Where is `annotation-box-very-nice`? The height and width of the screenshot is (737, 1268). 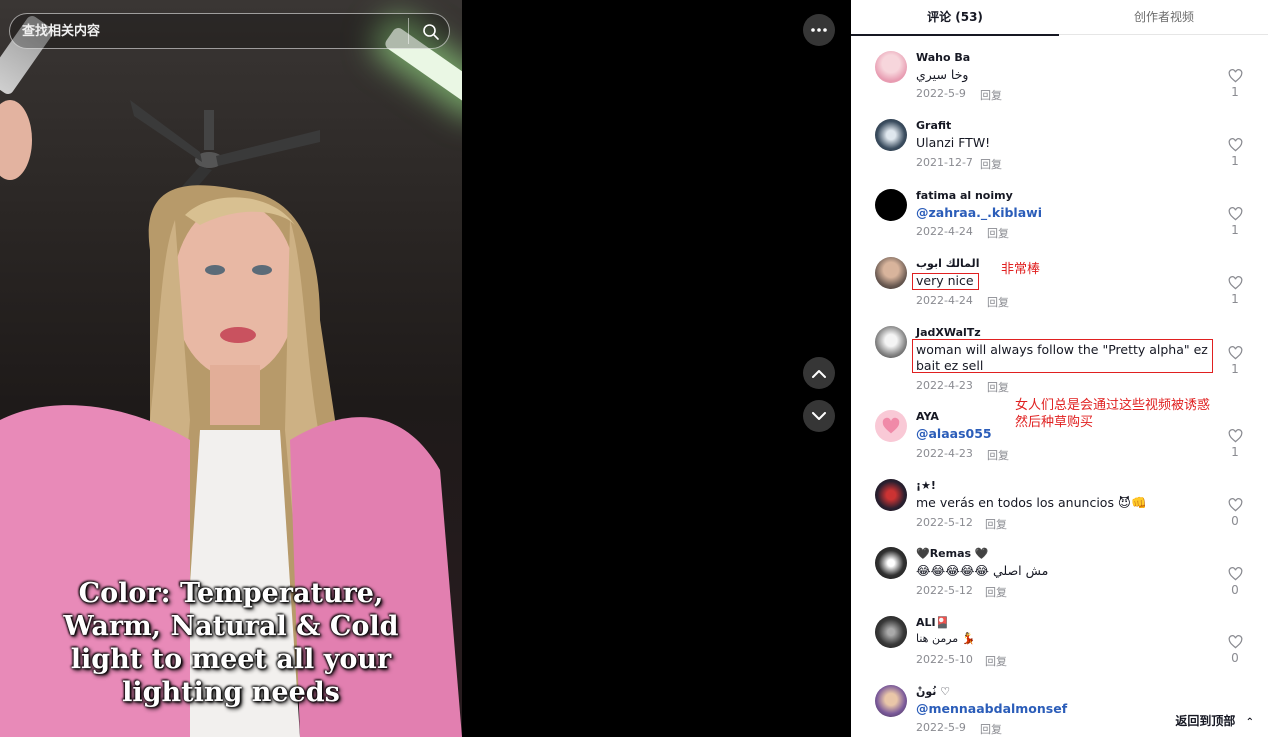 annotation-box-very-nice is located at coordinates (945, 281).